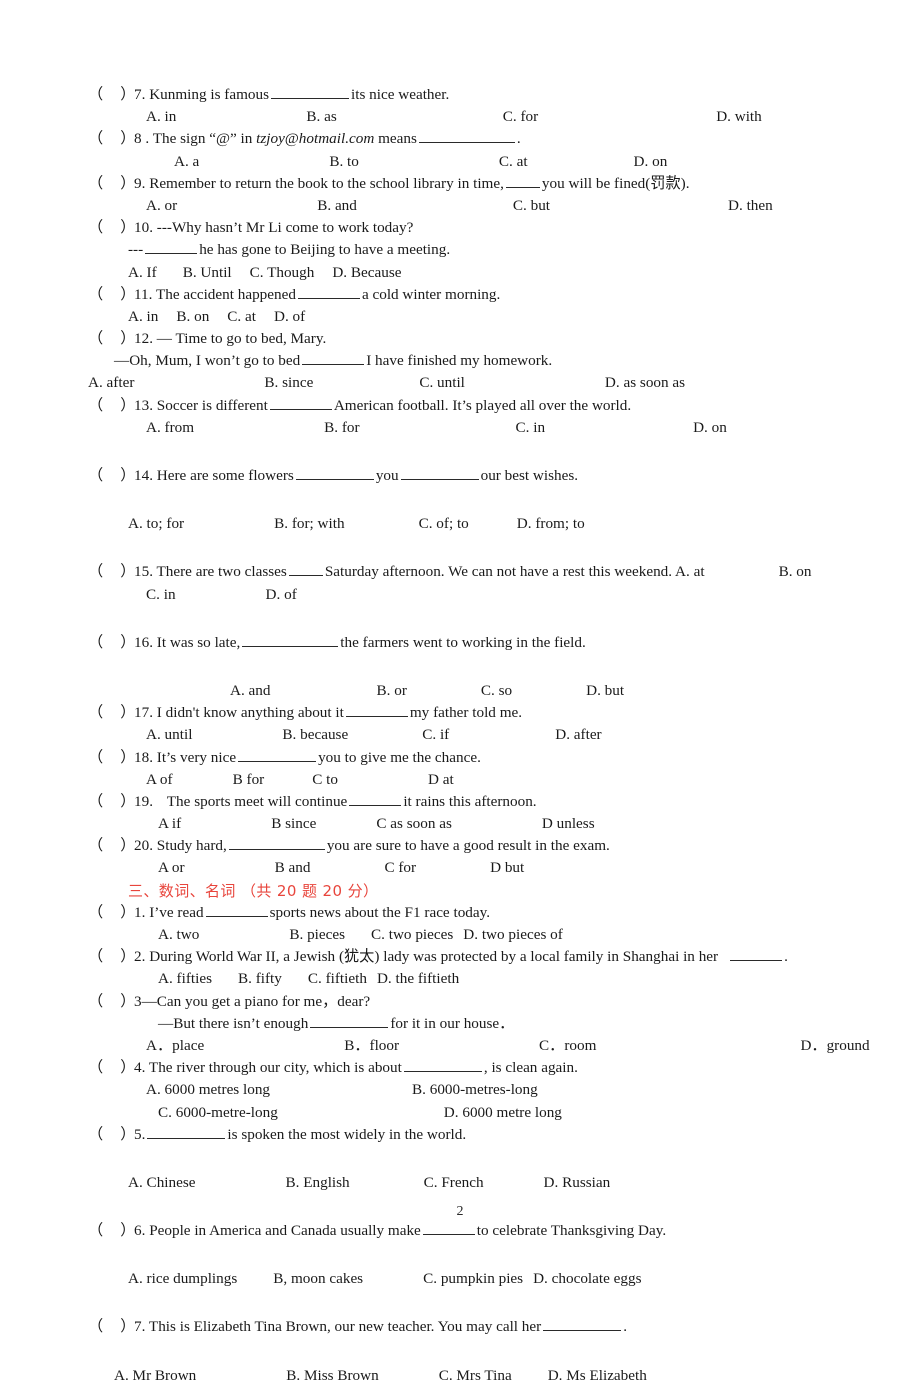  I want to click on option-b: B. 6000-metres-long, so click(475, 1089).